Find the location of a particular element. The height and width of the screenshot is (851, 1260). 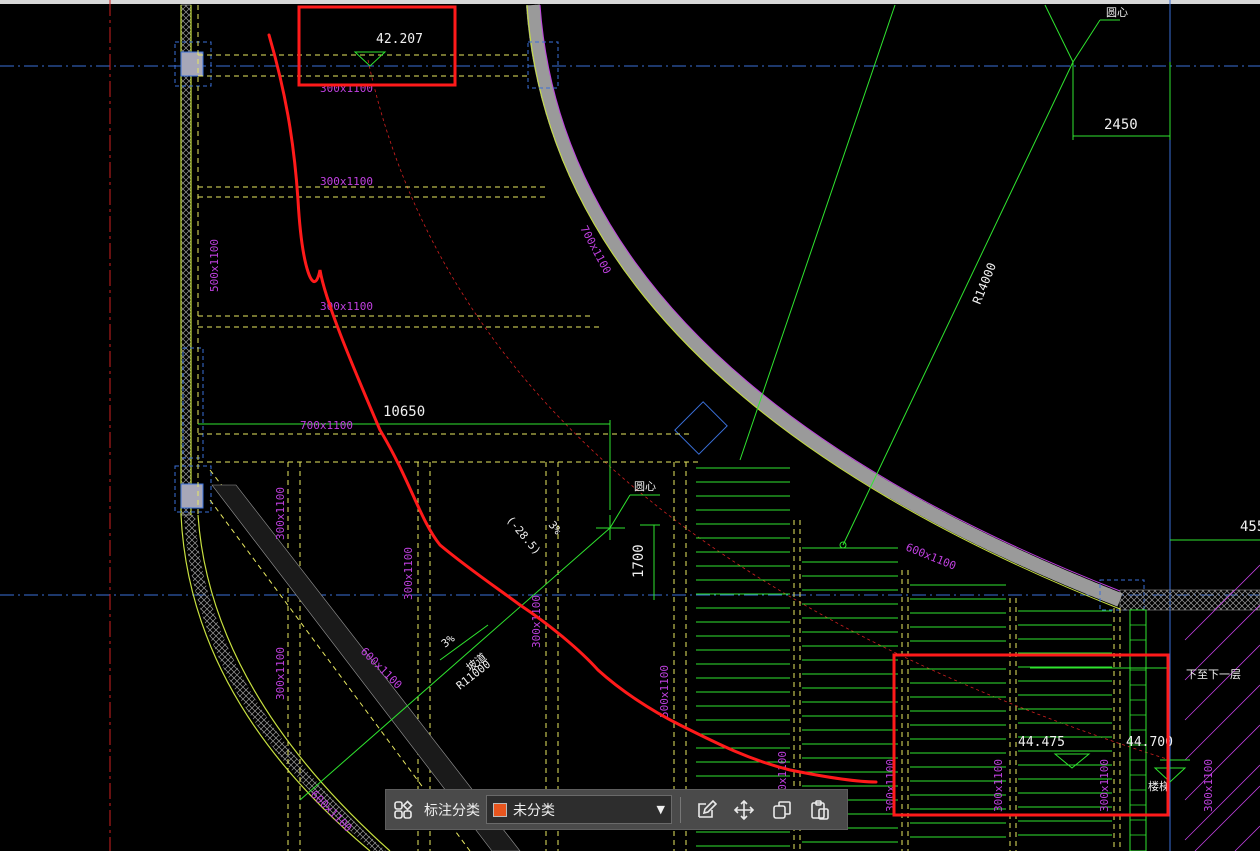

center-mark-label-2: 圆心 is located at coordinates (645, 486).